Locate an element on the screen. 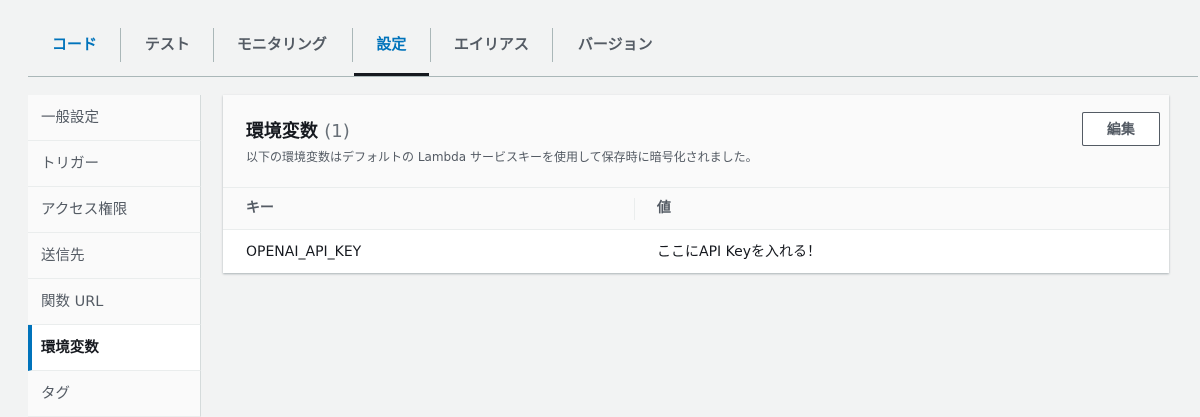  panel-title-text: 環境変数 is located at coordinates (282, 131).